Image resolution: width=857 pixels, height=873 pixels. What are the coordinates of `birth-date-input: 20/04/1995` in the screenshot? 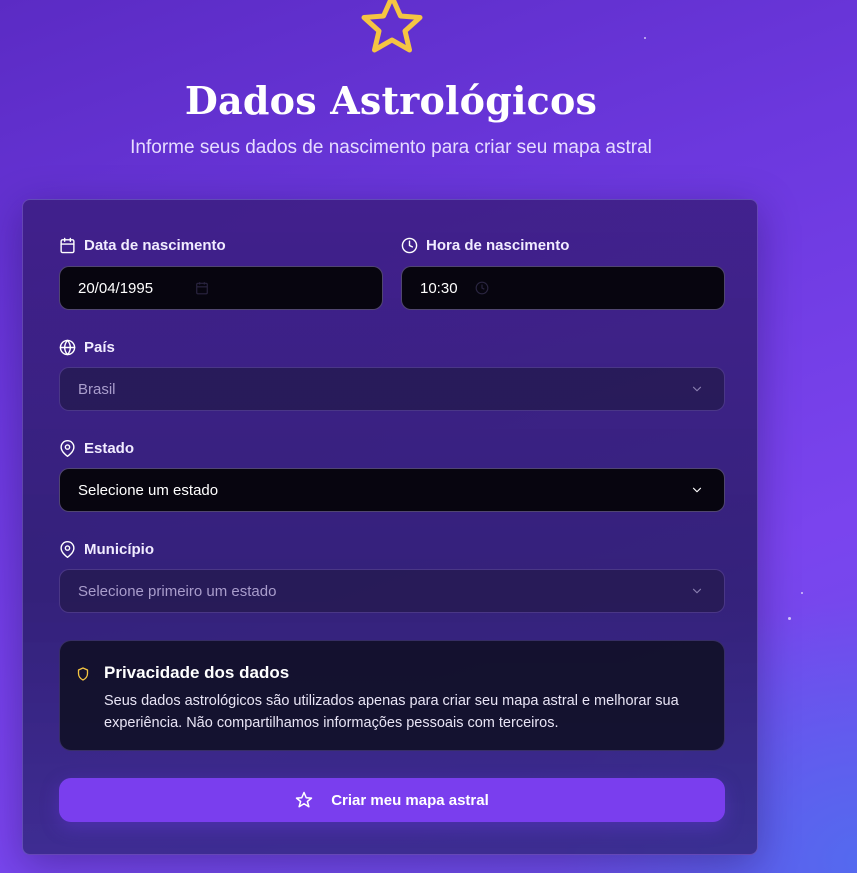 It's located at (221, 288).